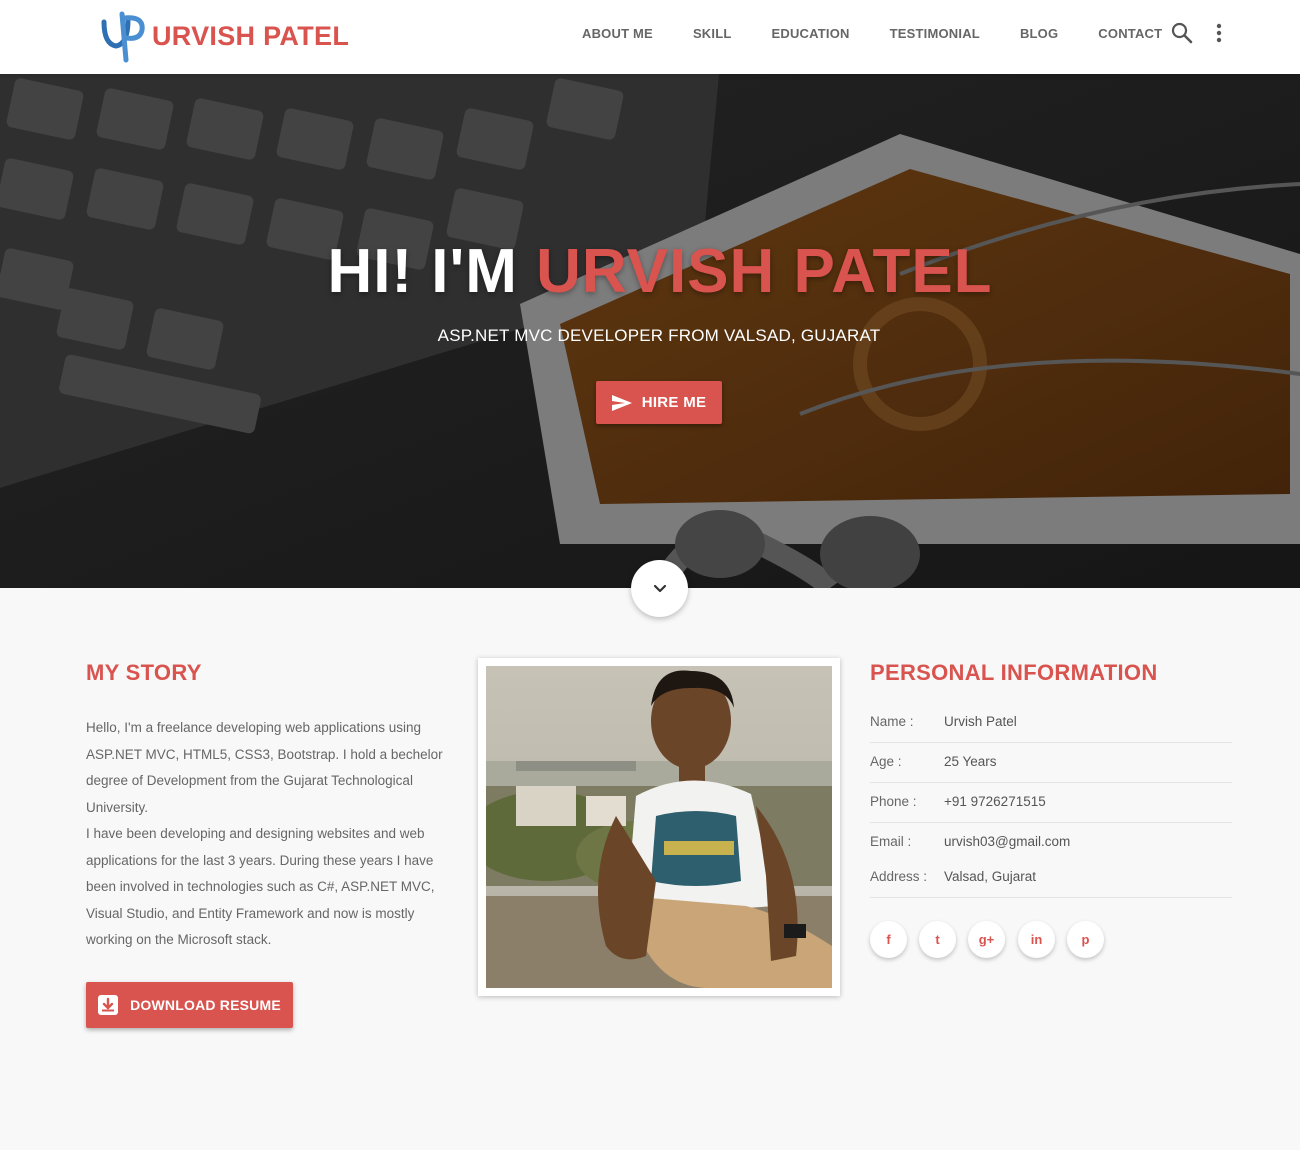 The image size is (1300, 1150). What do you see at coordinates (986, 939) in the screenshot?
I see `google-plus-icon: g+` at bounding box center [986, 939].